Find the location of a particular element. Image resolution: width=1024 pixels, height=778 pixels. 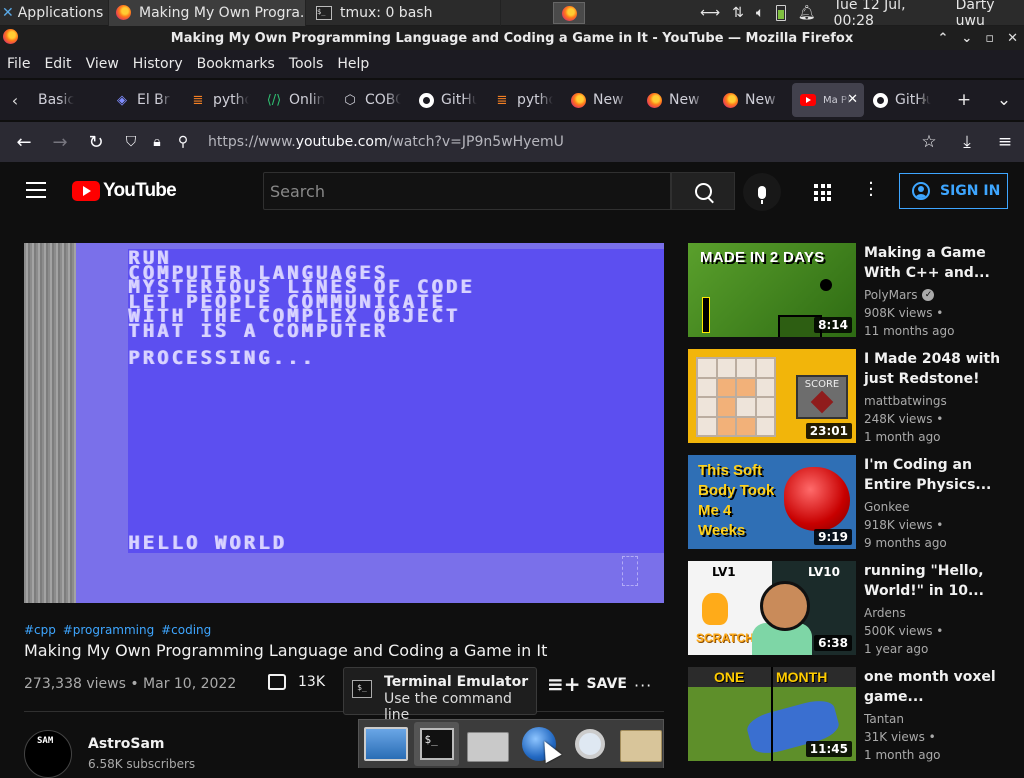

menu-file: File is located at coordinates (18, 64).